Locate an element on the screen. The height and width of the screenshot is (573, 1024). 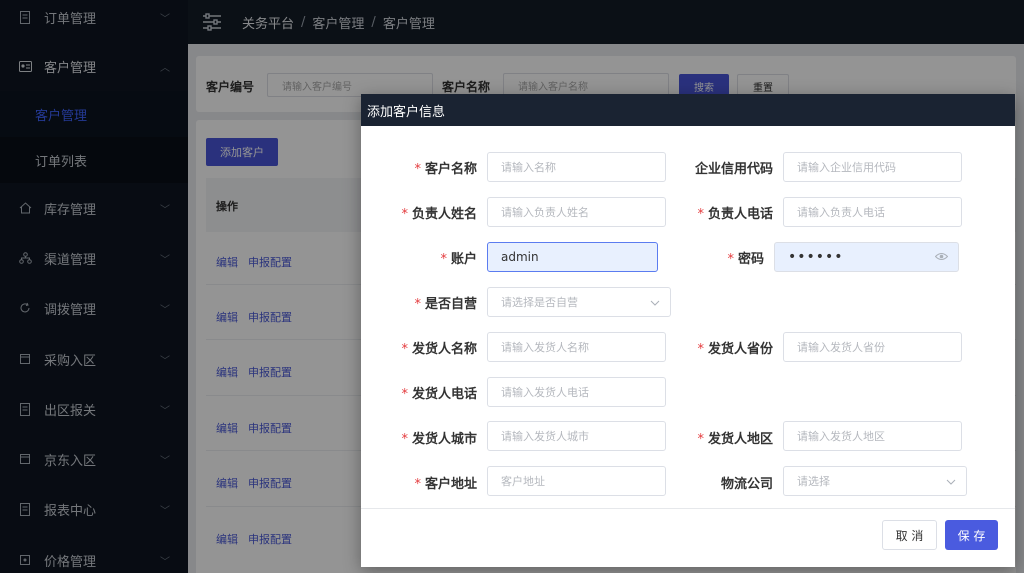
owner-phone-label: * 负责人电话 is located at coordinates (735, 214).